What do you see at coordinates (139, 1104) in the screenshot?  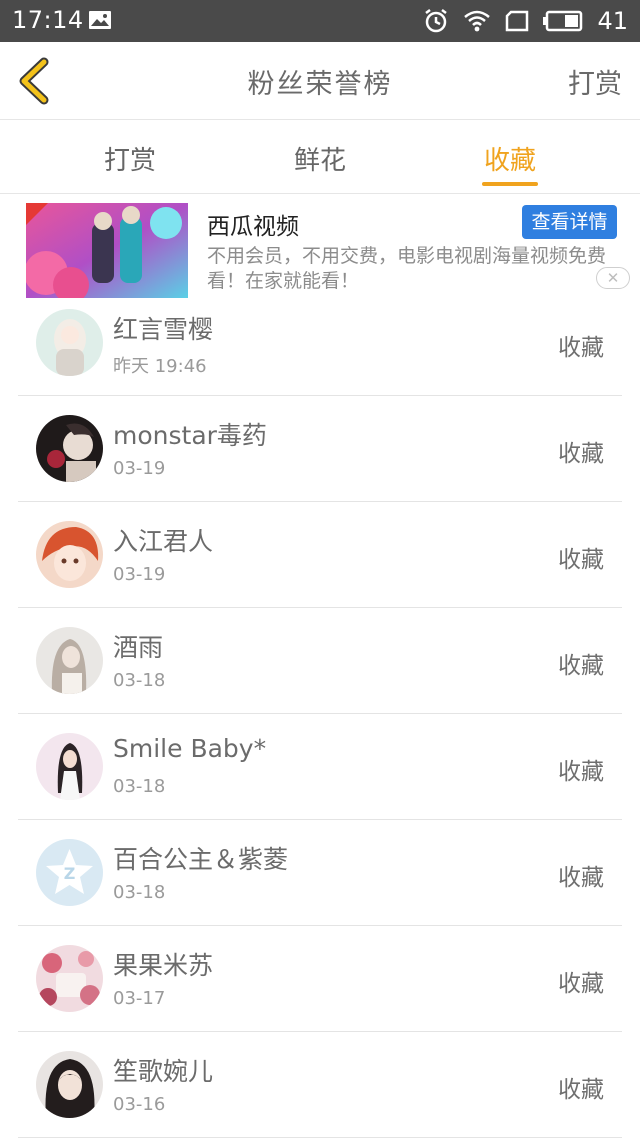 I see `fan-date: 03-16` at bounding box center [139, 1104].